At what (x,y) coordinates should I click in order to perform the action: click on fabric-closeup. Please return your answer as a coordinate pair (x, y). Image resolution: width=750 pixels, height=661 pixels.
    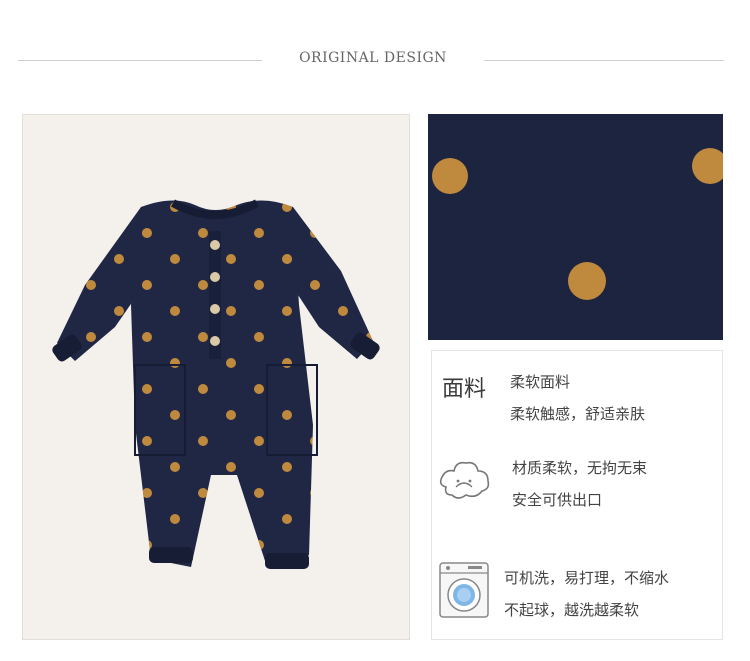
    Looking at the image, I should click on (575, 227).